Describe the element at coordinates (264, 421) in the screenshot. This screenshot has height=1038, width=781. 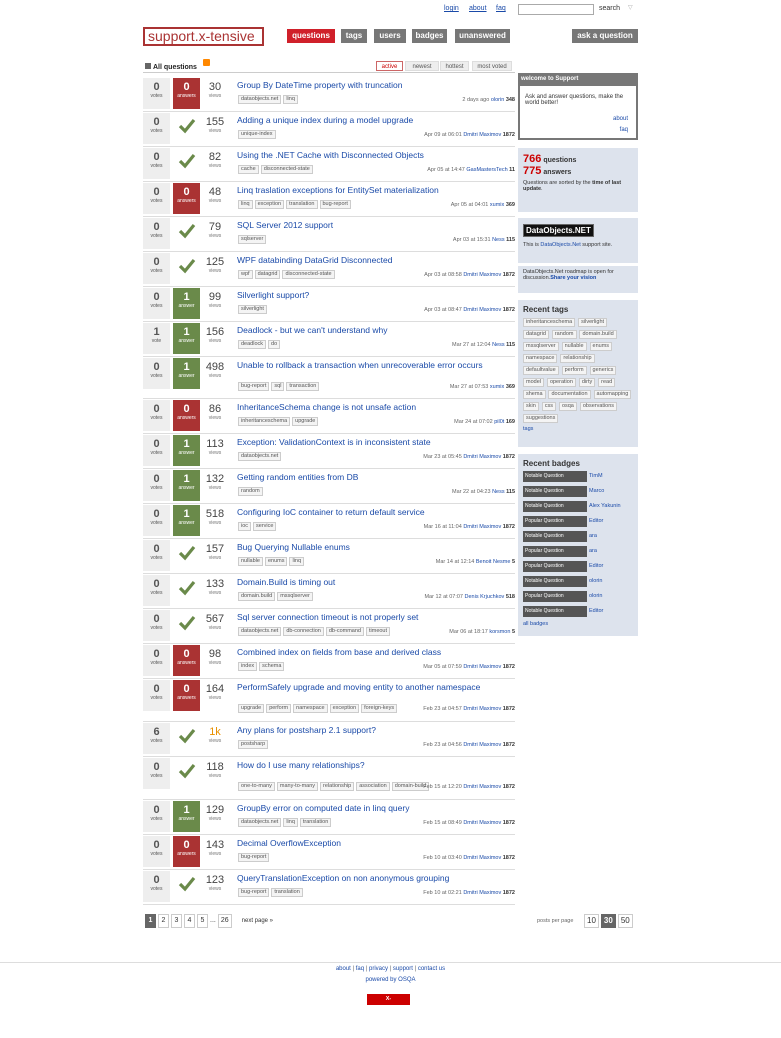
I see `tag-link: inheritanceschema` at that location.